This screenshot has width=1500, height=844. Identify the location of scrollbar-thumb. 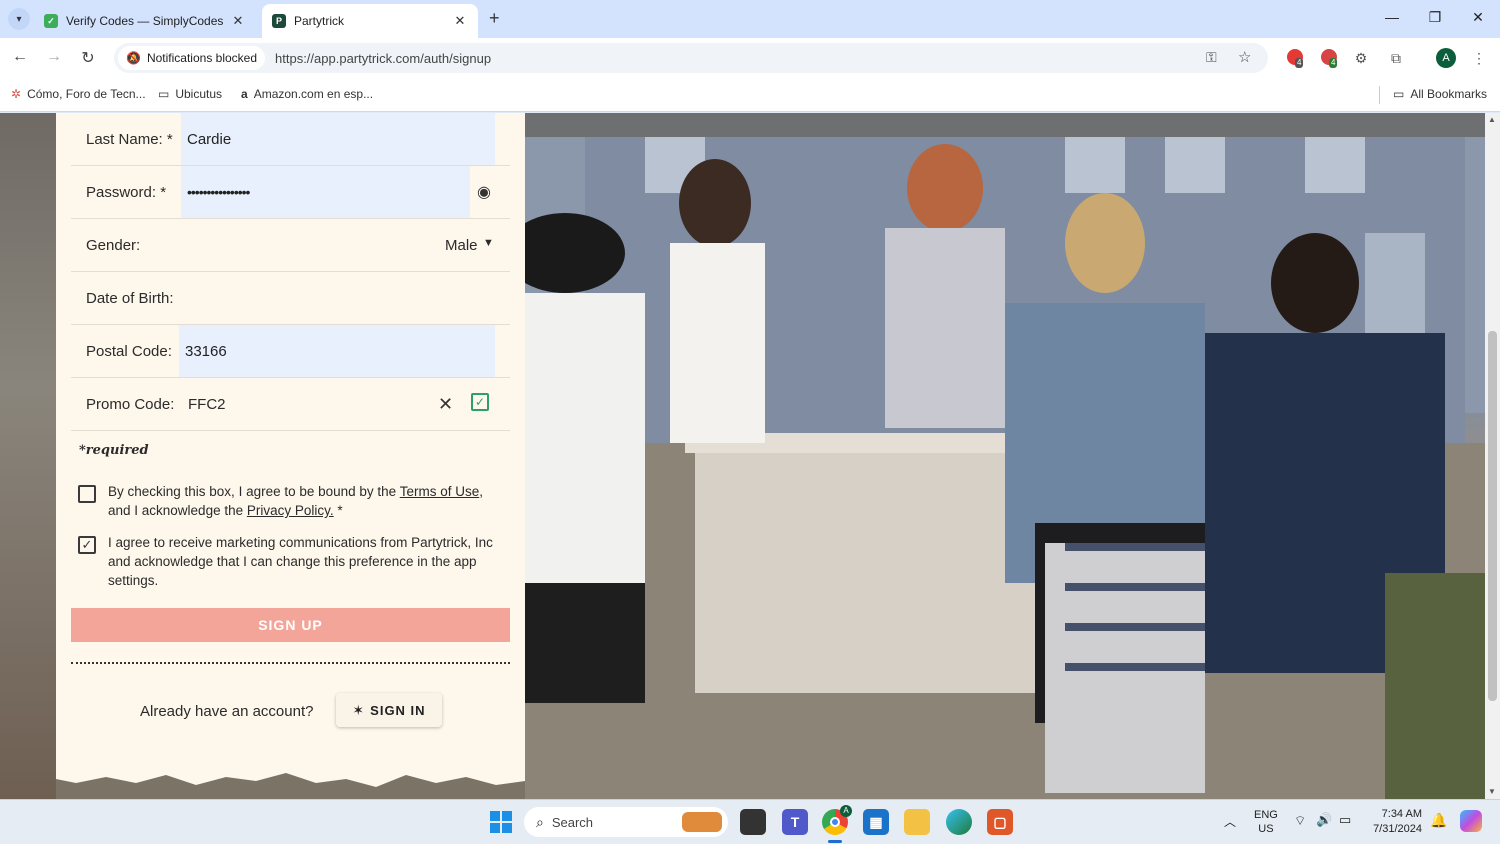
(1492, 516).